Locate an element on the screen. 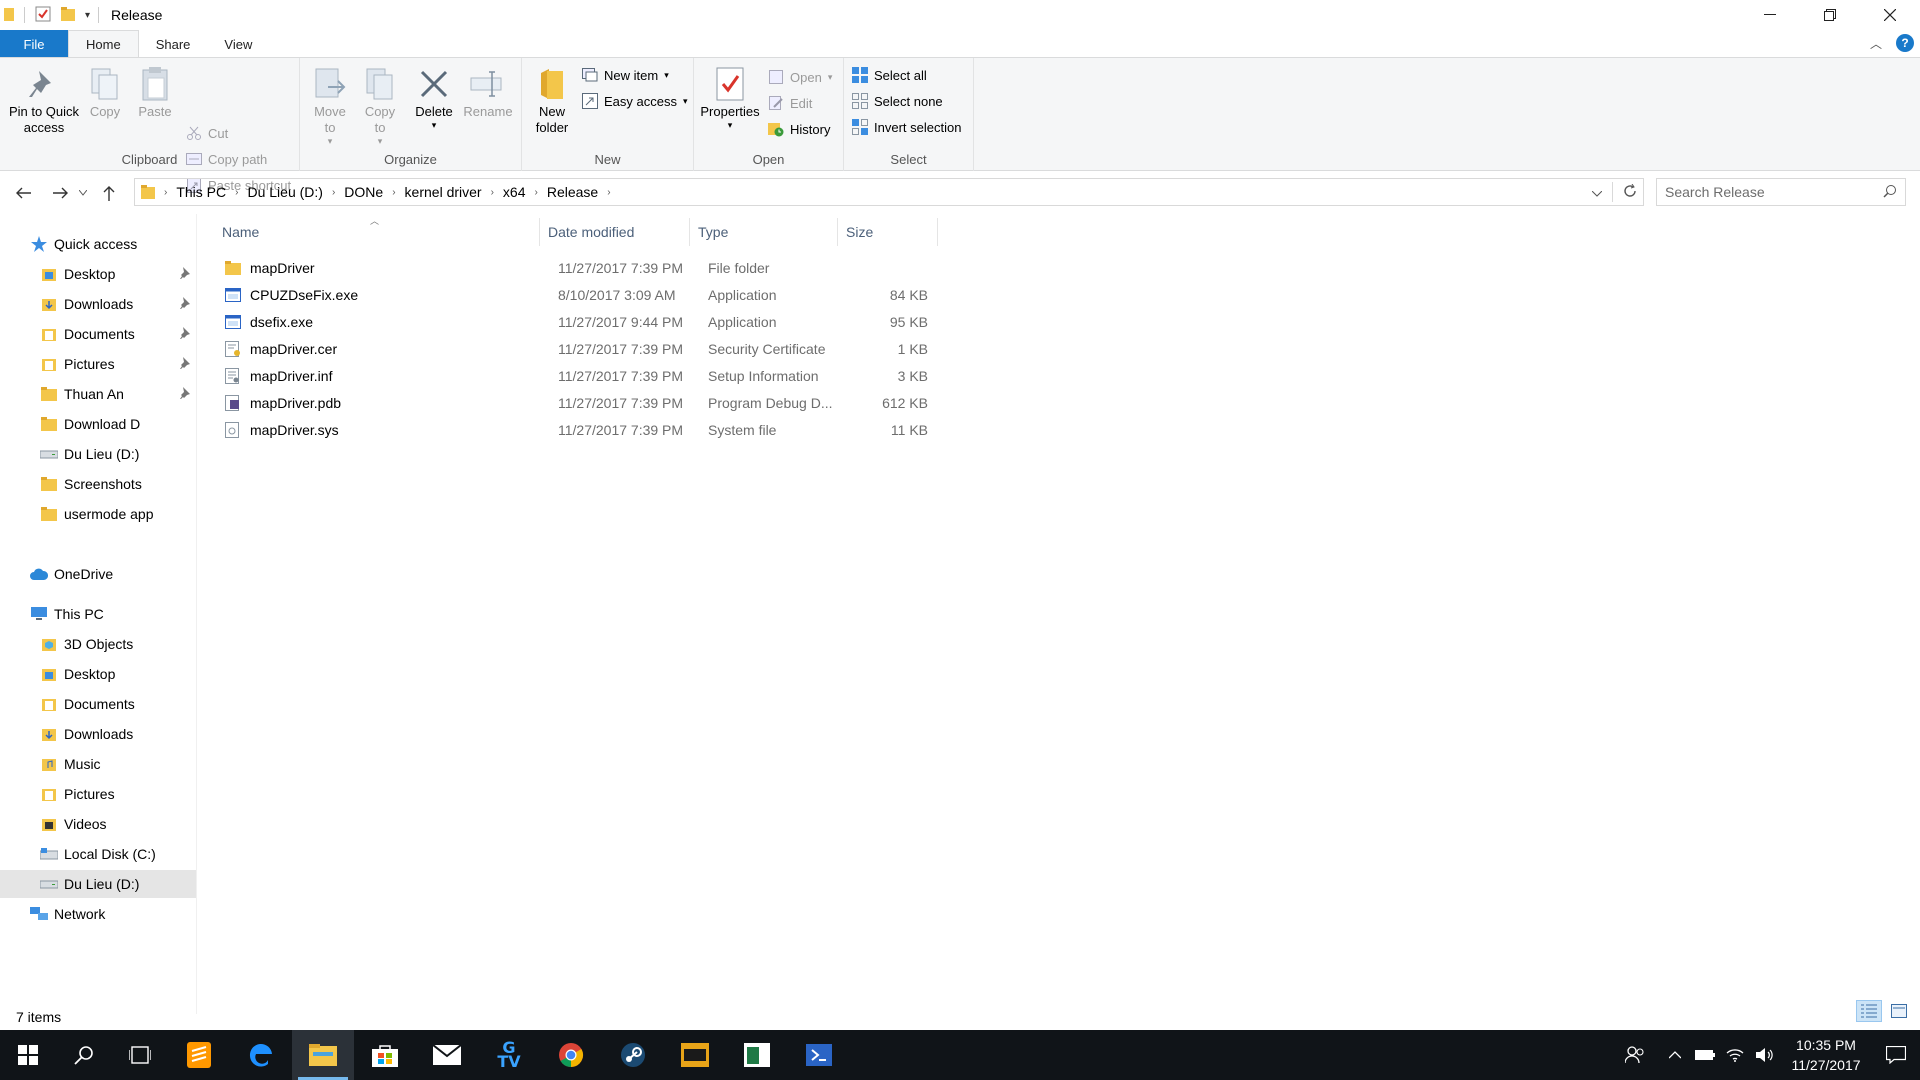 The height and width of the screenshot is (1080, 1920). volume-icon is located at coordinates (1765, 1055).